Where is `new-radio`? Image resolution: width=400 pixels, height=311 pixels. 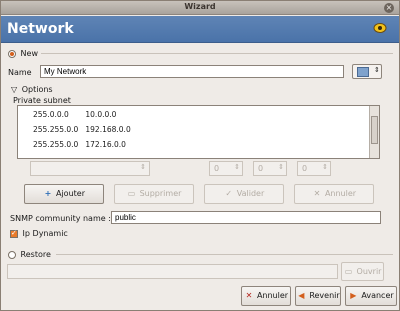
new-radio is located at coordinates (12, 53).